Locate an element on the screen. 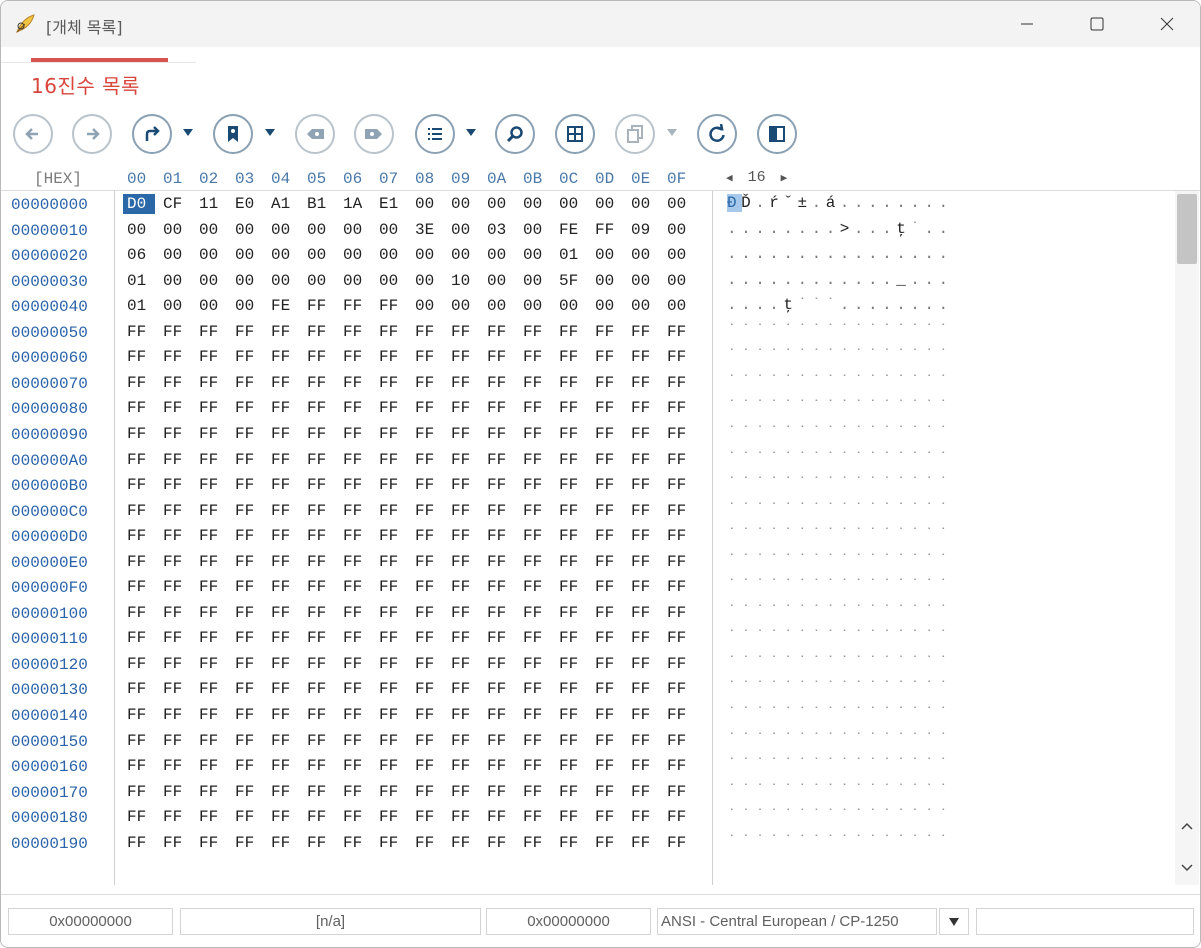 The image size is (1201, 948). byte-cell: 09 is located at coordinates (644, 230).